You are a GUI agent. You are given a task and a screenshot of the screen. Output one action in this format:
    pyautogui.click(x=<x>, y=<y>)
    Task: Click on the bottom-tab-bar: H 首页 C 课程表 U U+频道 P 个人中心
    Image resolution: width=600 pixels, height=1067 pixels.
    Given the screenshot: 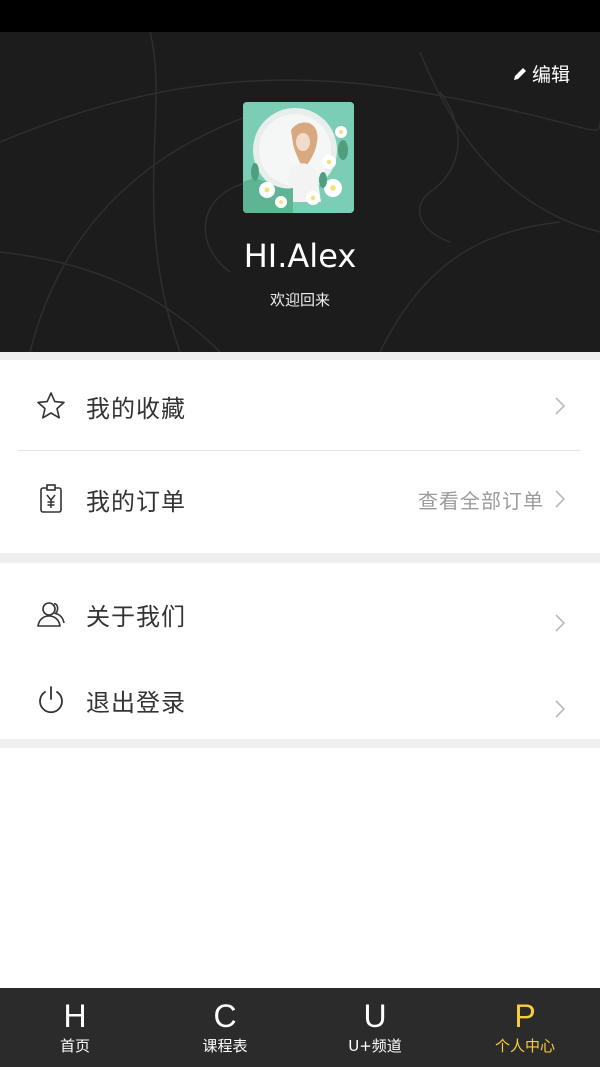 What is the action you would take?
    pyautogui.click(x=300, y=1027)
    